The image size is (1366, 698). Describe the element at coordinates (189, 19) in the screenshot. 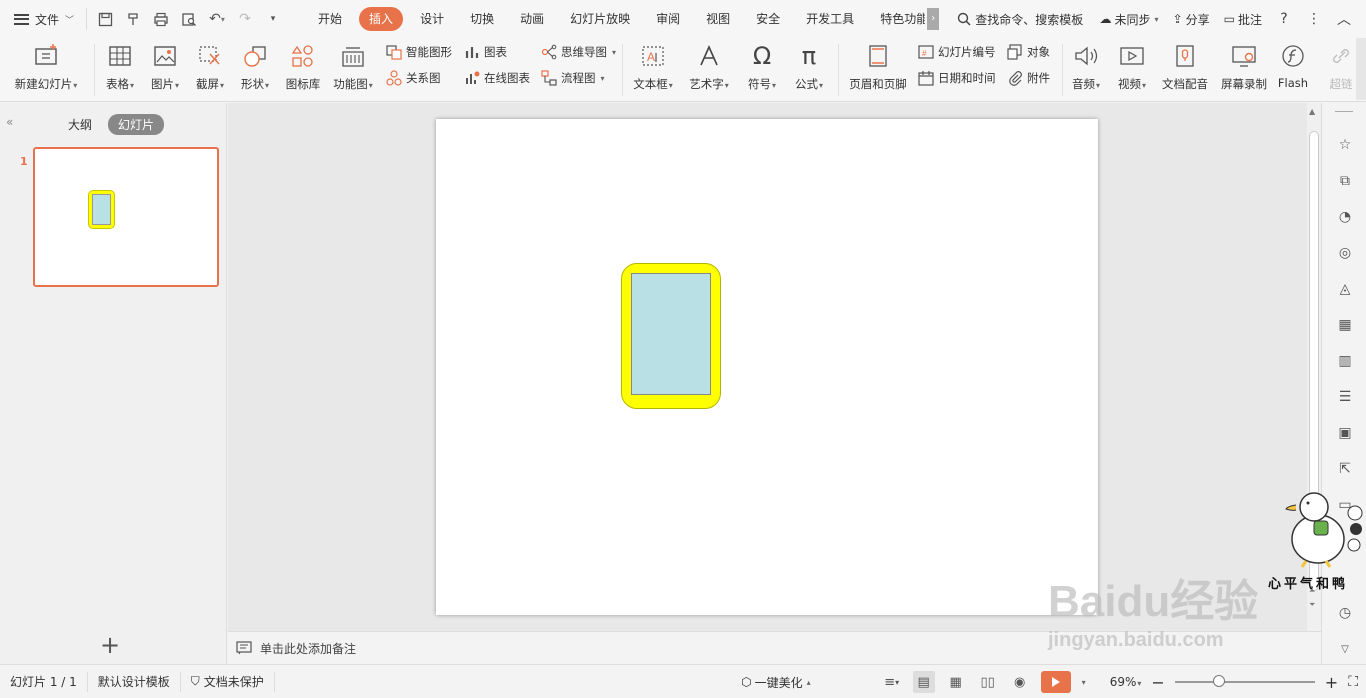

I see `print-preview-icon` at that location.